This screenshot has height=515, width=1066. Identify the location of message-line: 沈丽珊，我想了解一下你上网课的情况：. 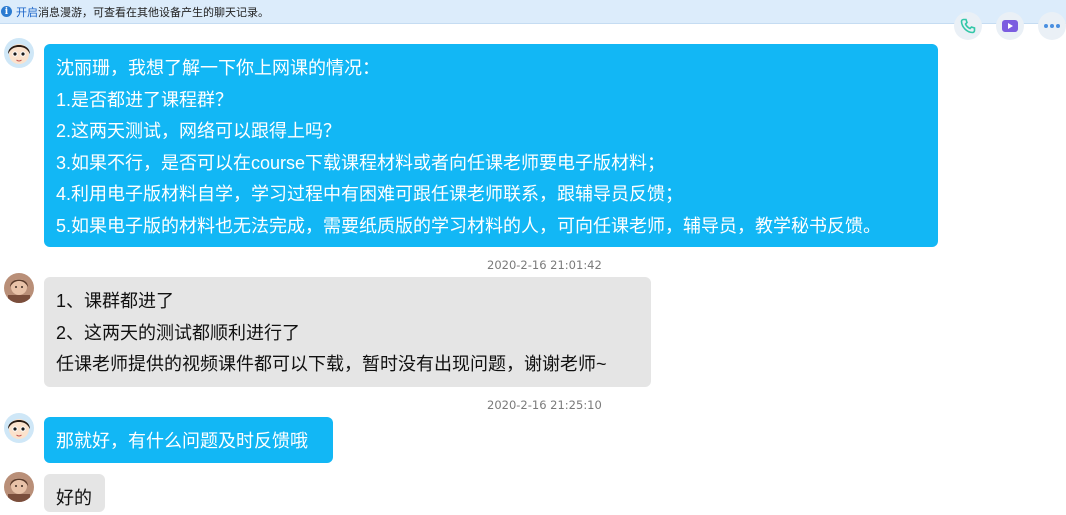
(218, 68).